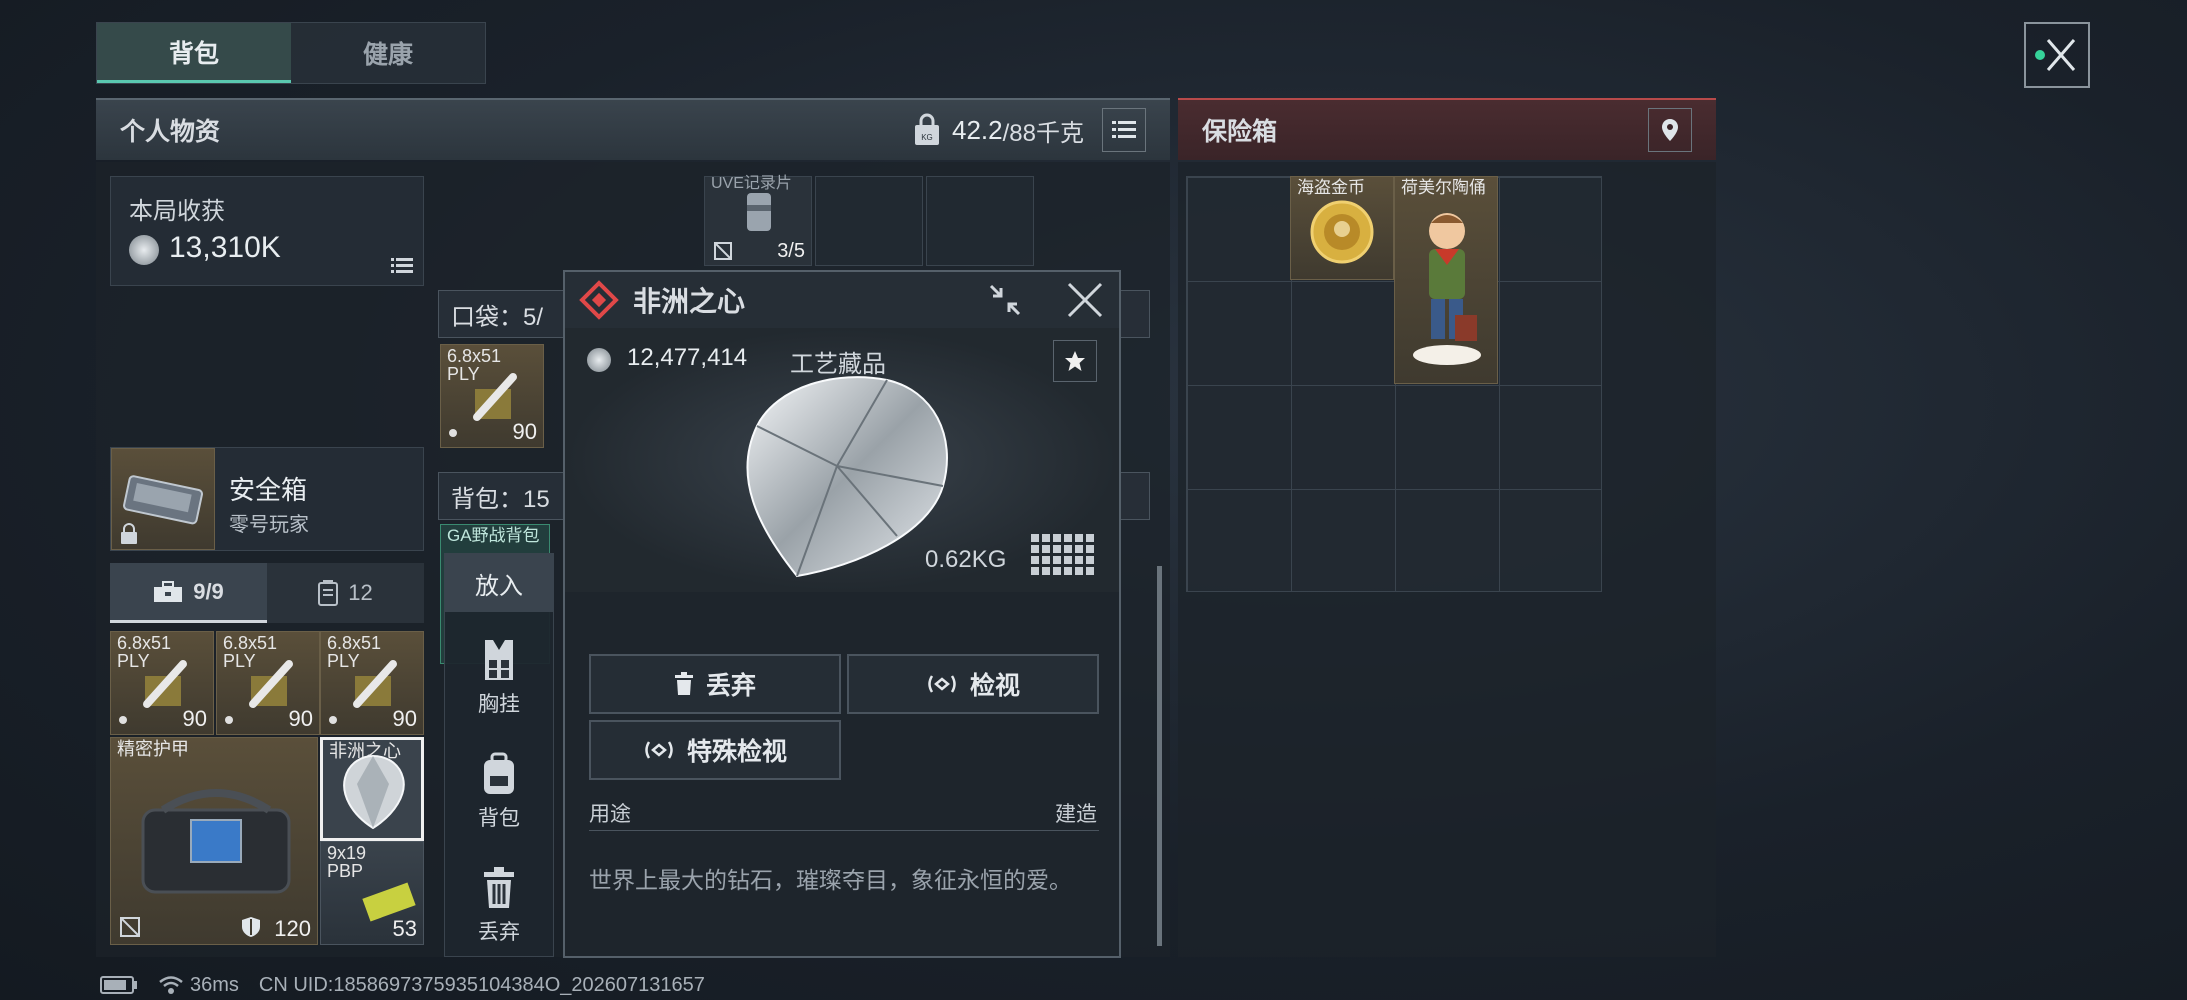  What do you see at coordinates (292, 928) in the screenshot?
I see `armor-durability: 120` at bounding box center [292, 928].